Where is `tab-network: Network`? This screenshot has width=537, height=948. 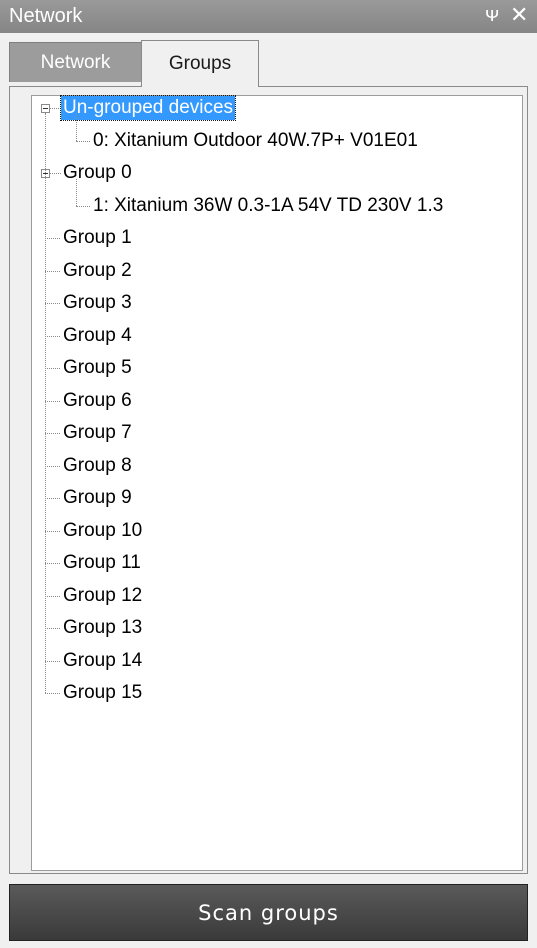 tab-network: Network is located at coordinates (75, 62).